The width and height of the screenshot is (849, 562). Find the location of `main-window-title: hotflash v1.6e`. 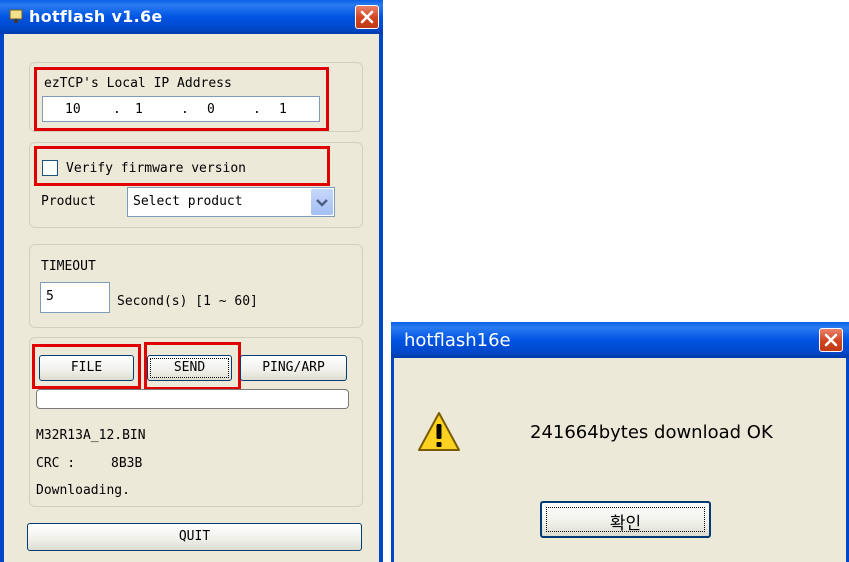

main-window-title: hotflash v1.6e is located at coordinates (96, 16).